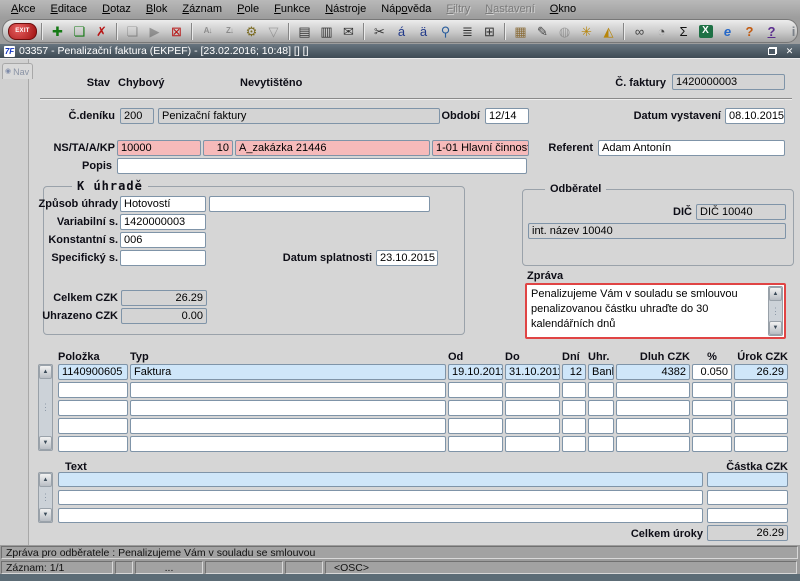 This screenshot has width=800, height=581. What do you see at coordinates (653, 372) in the screenshot?
I see `items-table-cell: 4382` at bounding box center [653, 372].